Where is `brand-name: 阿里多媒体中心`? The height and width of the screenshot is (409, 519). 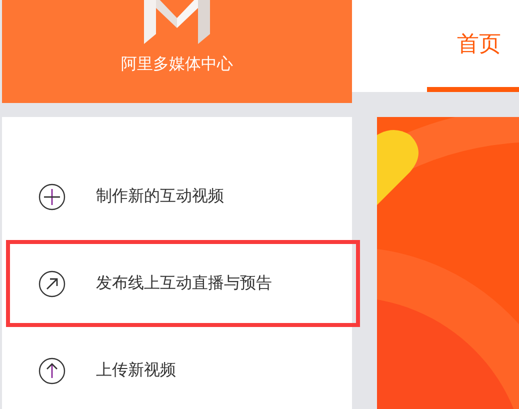
brand-name: 阿里多媒体中心 is located at coordinates (177, 64).